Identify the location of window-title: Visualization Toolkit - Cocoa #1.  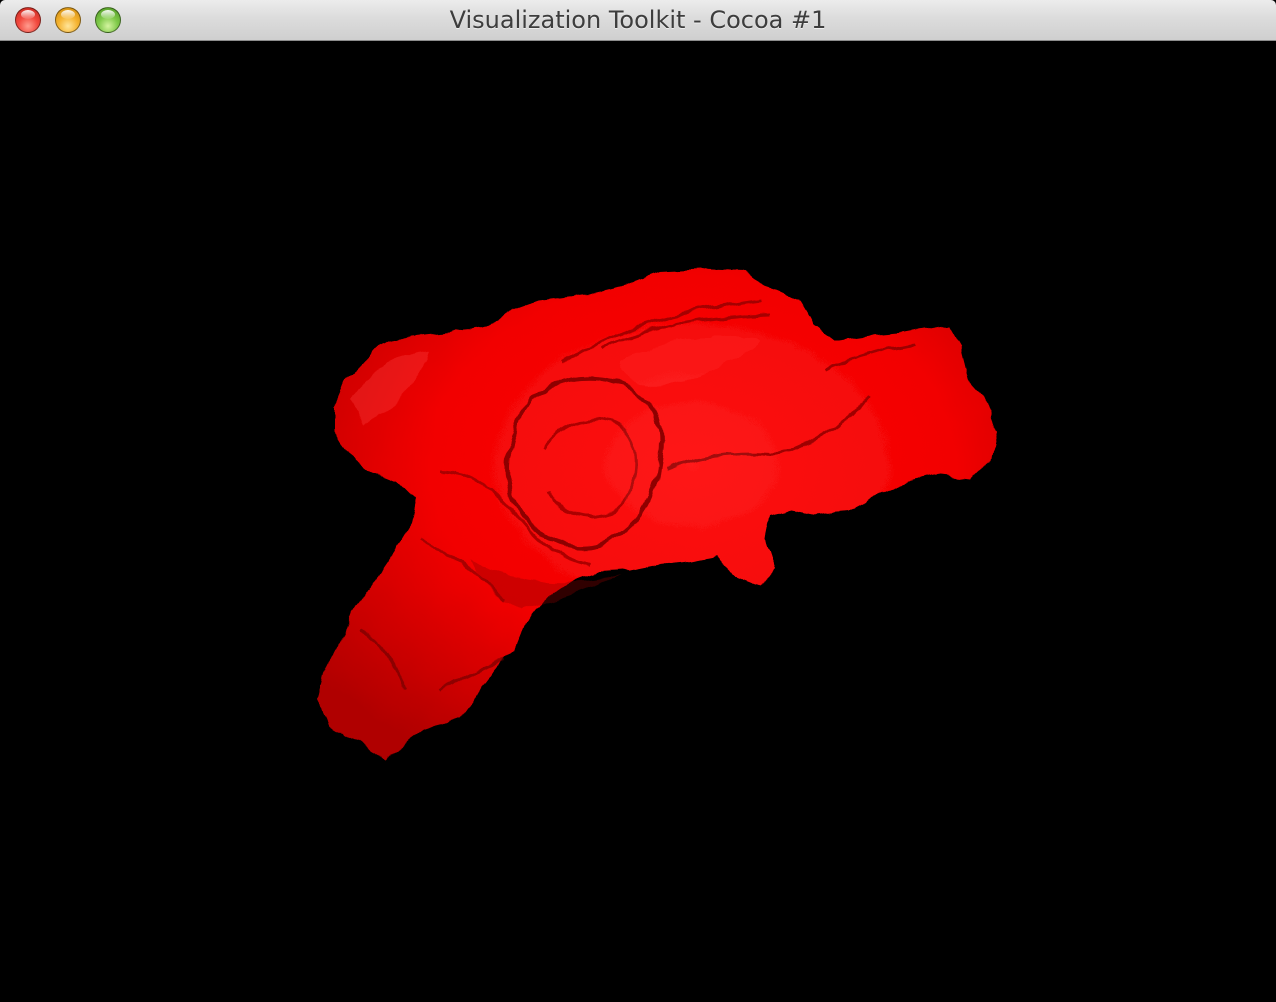
(638, 20).